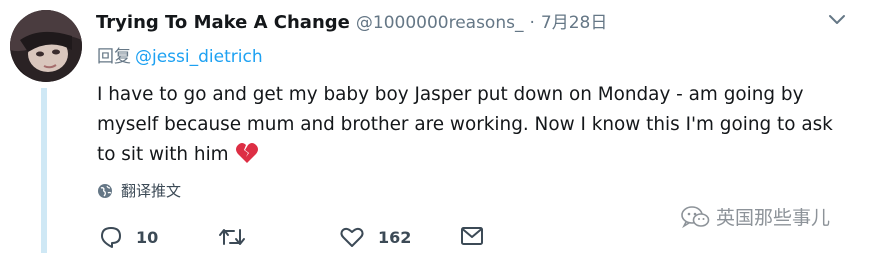 The image size is (872, 253). I want to click on translate-tweet-button: 翻译推文, so click(139, 190).